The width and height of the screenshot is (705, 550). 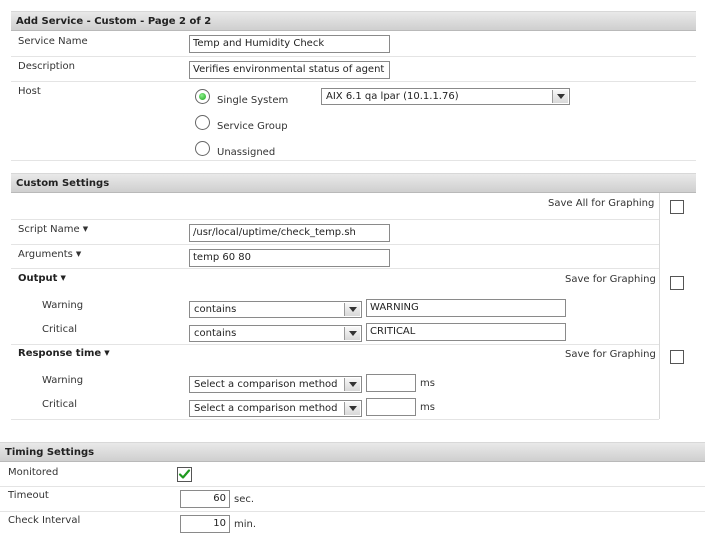 I want to click on response-critical-label: Critical, so click(x=59, y=404).